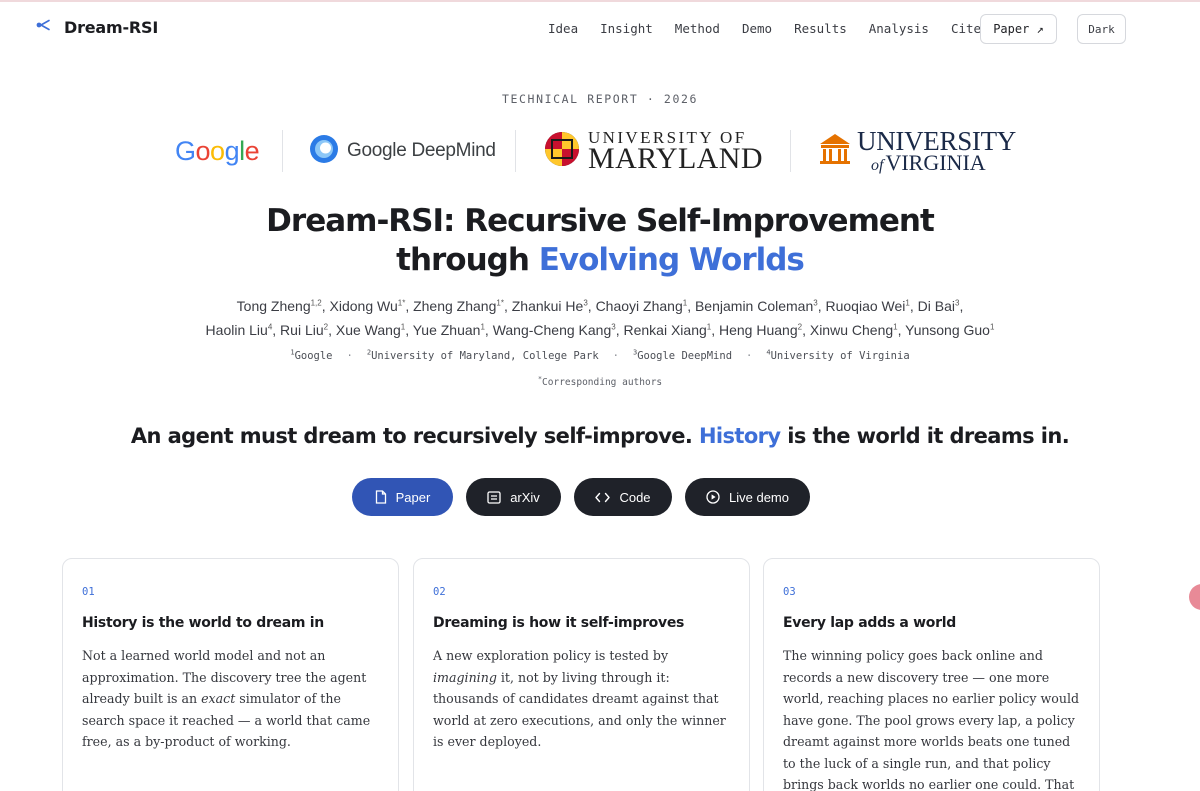  Describe the element at coordinates (641, 306) in the screenshot. I see `author-name: Chaoyi Zhang1` at that location.